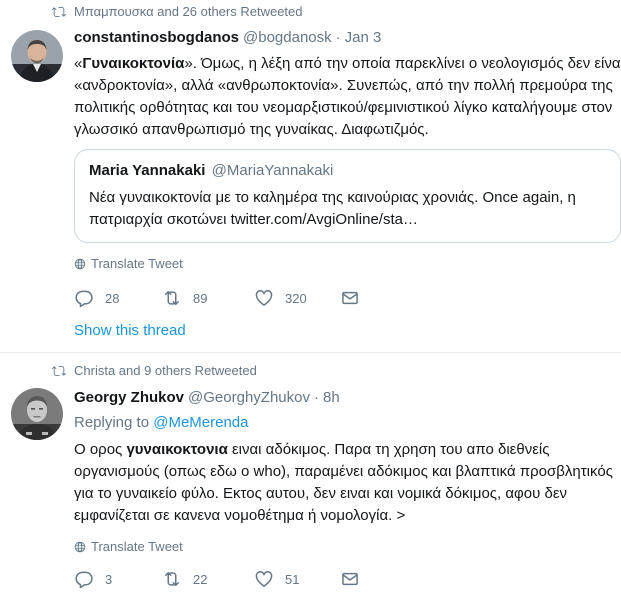 The width and height of the screenshot is (621, 593). I want to click on quoted-tweet-header: Maria Yannakaki @MariaYannakaki, so click(211, 170).